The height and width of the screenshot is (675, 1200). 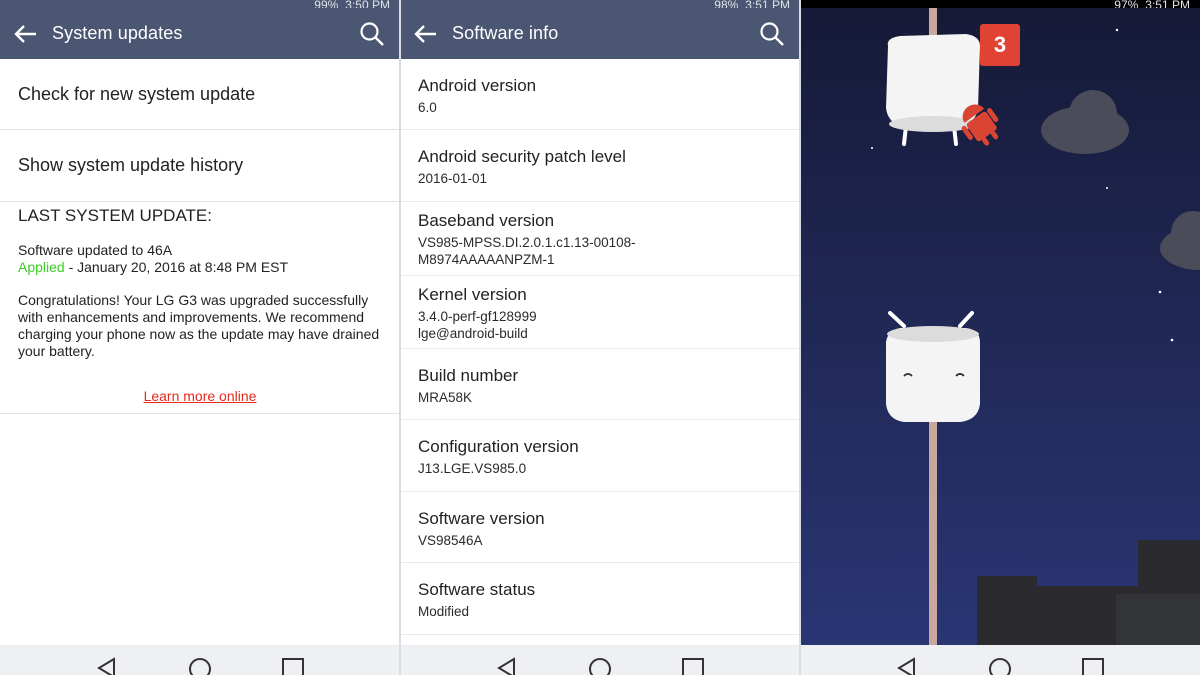 I want to click on info-row-software-status: Software status Modified, so click(x=600, y=599).